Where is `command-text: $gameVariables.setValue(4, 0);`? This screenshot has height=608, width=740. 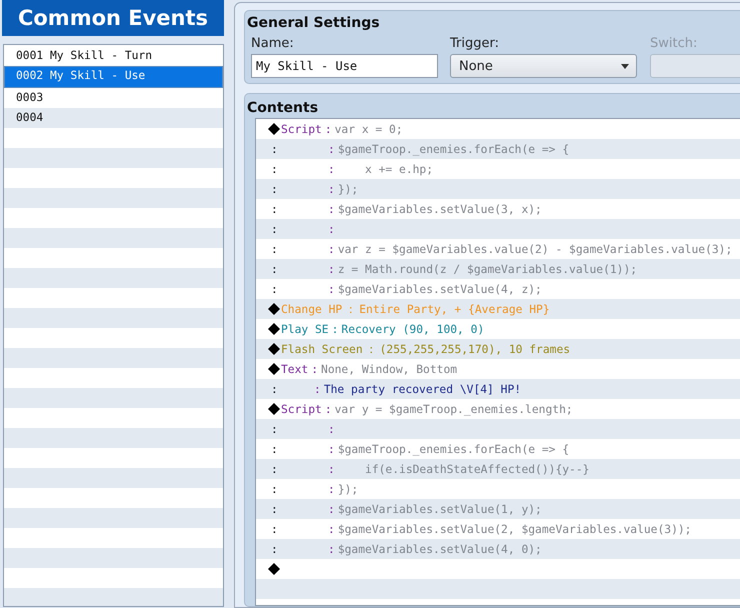
command-text: $gameVariables.setValue(4, 0); is located at coordinates (440, 549).